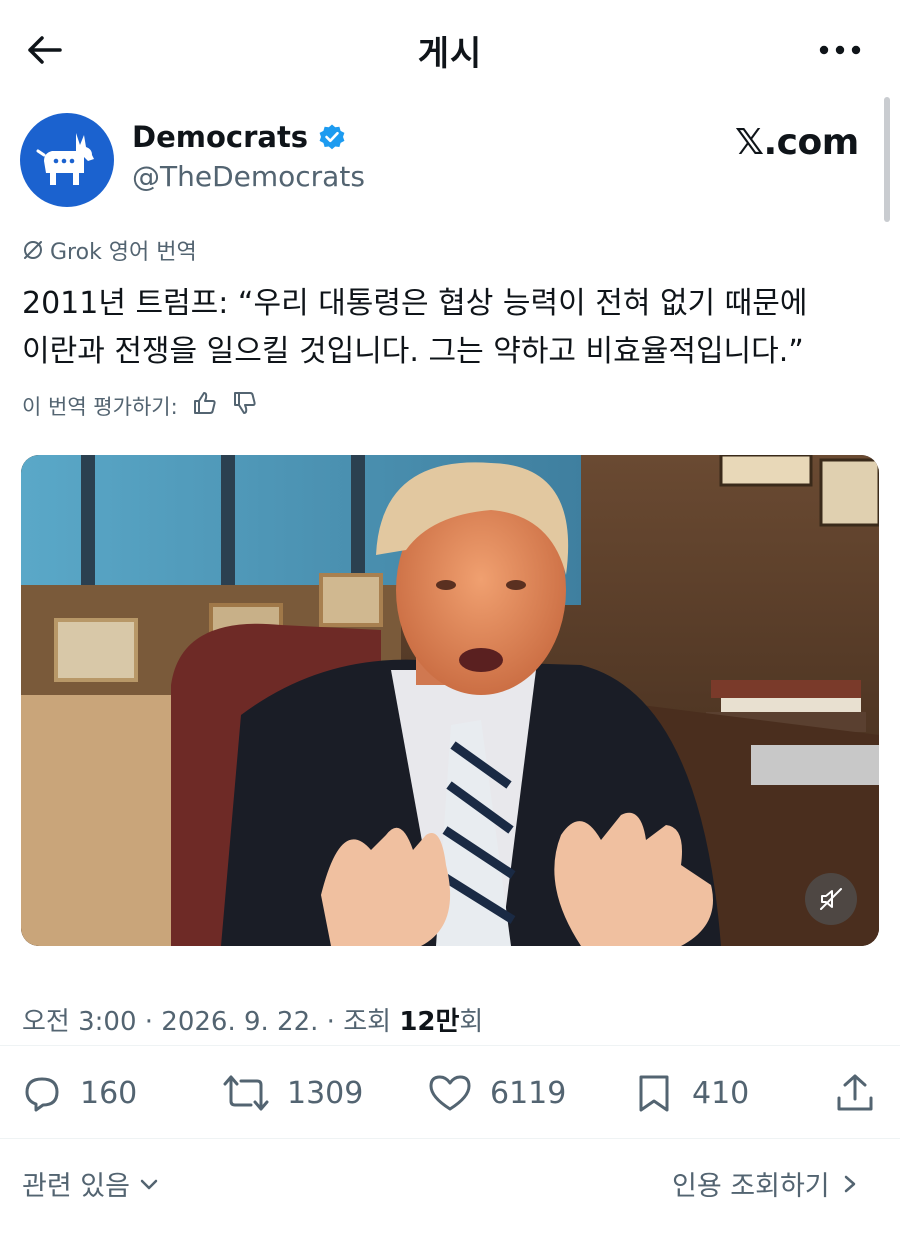  Describe the element at coordinates (325, 1093) in the screenshot. I see `repost-count: 1309` at that location.